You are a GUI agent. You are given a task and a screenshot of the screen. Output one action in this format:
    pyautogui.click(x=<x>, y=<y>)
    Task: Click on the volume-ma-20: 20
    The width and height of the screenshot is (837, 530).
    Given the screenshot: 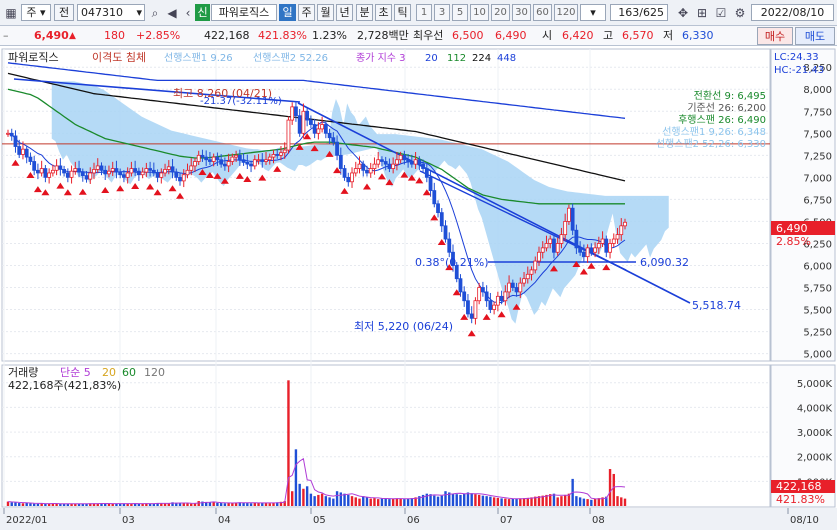 What is the action you would take?
    pyautogui.click(x=109, y=372)
    